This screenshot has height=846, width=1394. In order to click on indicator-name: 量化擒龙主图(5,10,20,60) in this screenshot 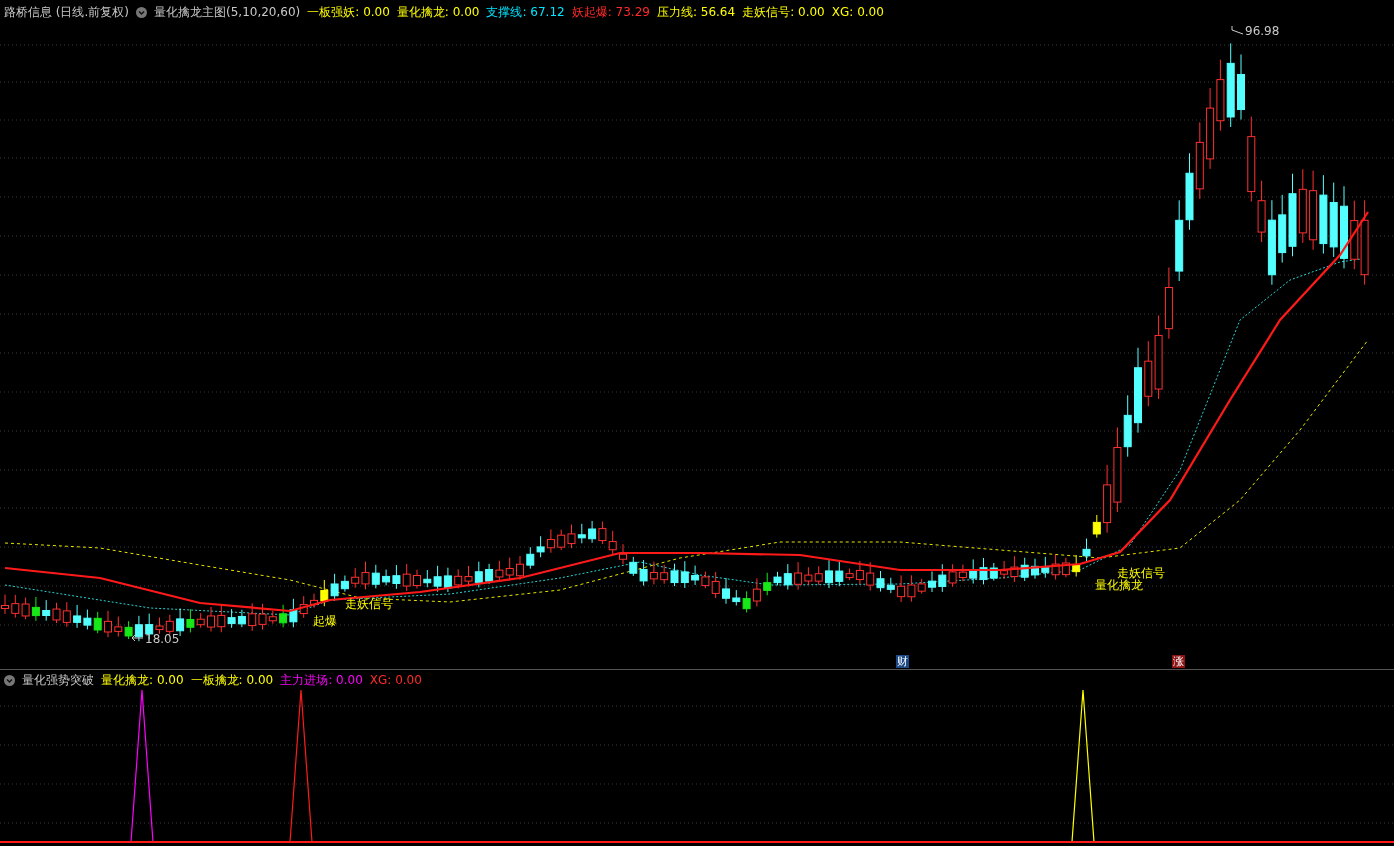, I will do `click(227, 12)`.